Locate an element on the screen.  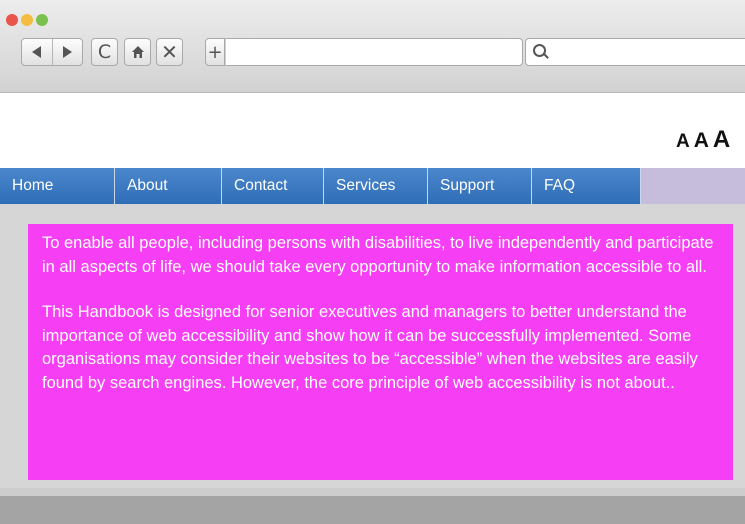
close-icon: ✕ is located at coordinates (169, 52).